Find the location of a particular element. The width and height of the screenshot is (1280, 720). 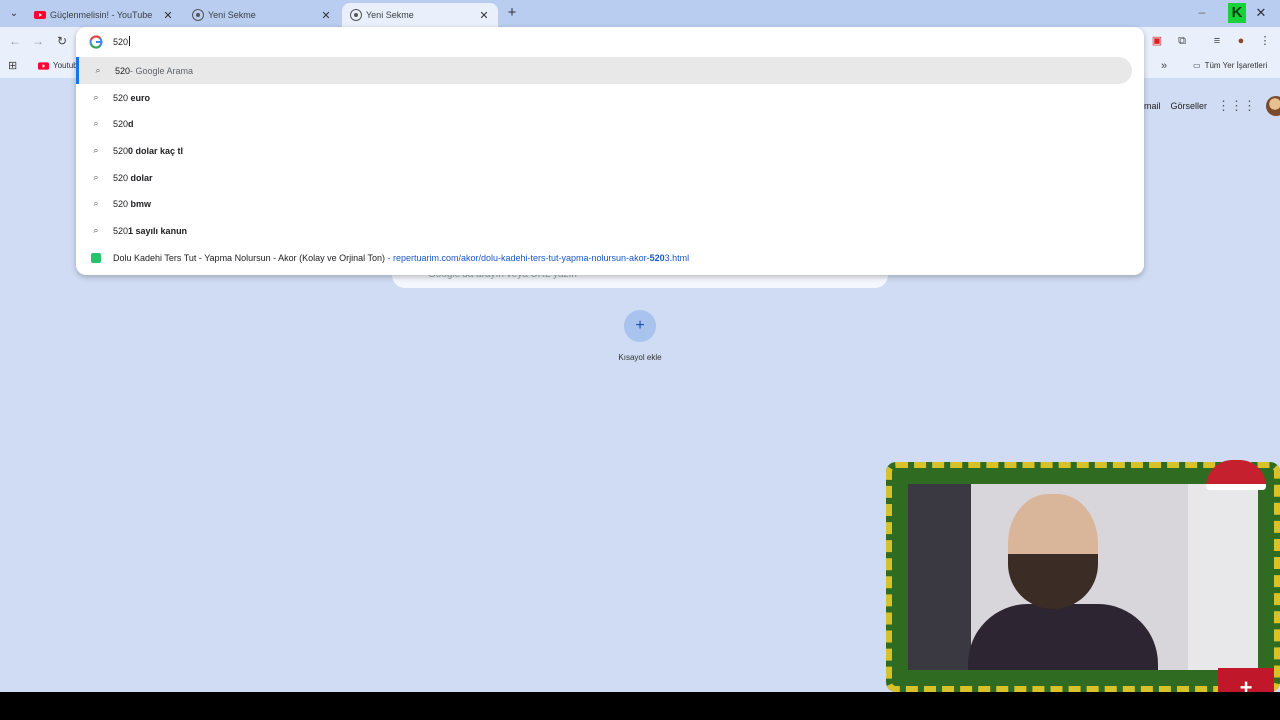

avatar is located at coordinates (1273, 106).